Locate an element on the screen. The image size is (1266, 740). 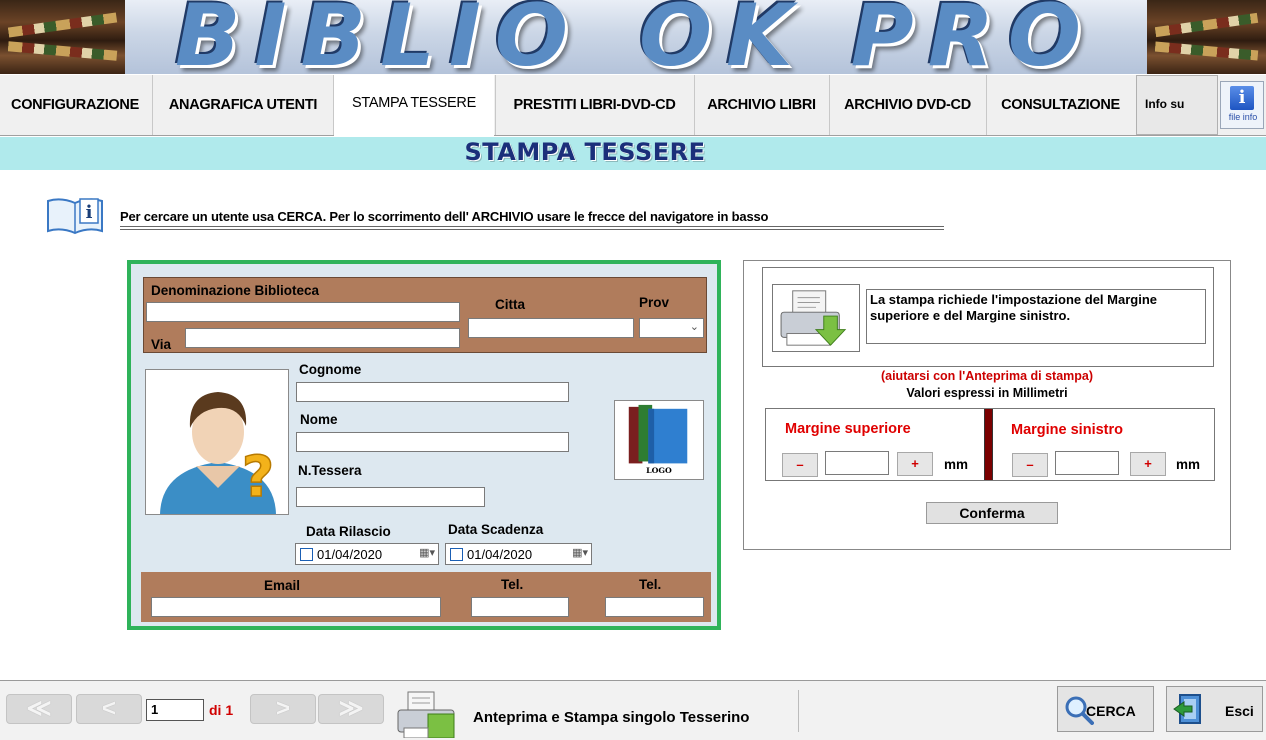
svg-text: i is located at coordinates (89, 212).